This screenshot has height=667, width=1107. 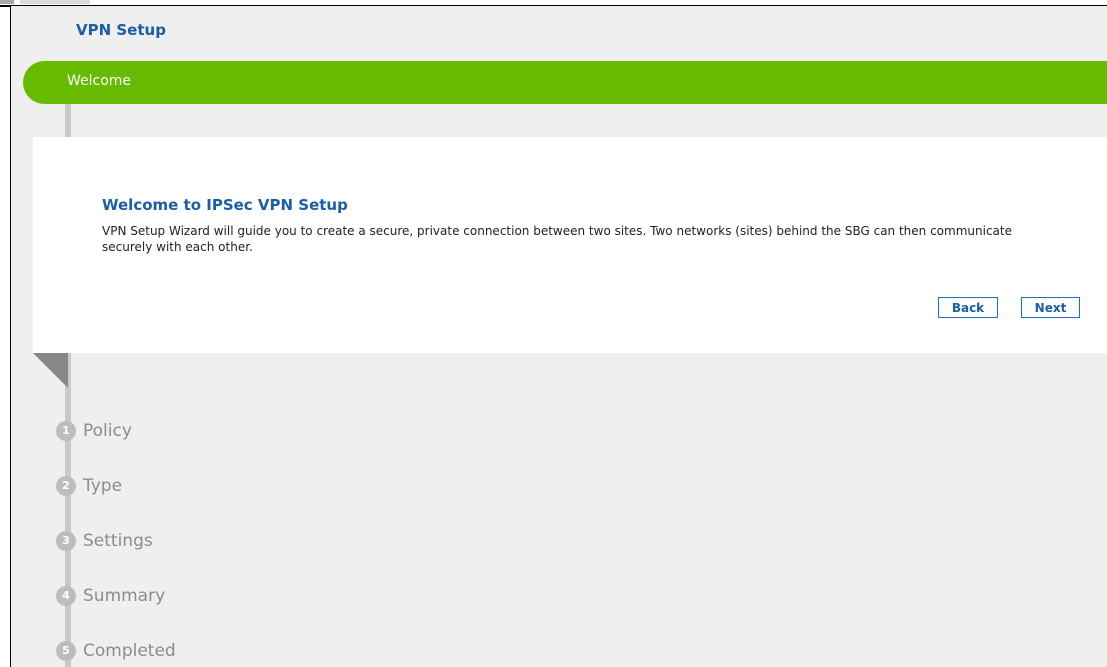 I want to click on next-button: Next, so click(x=1050, y=307).